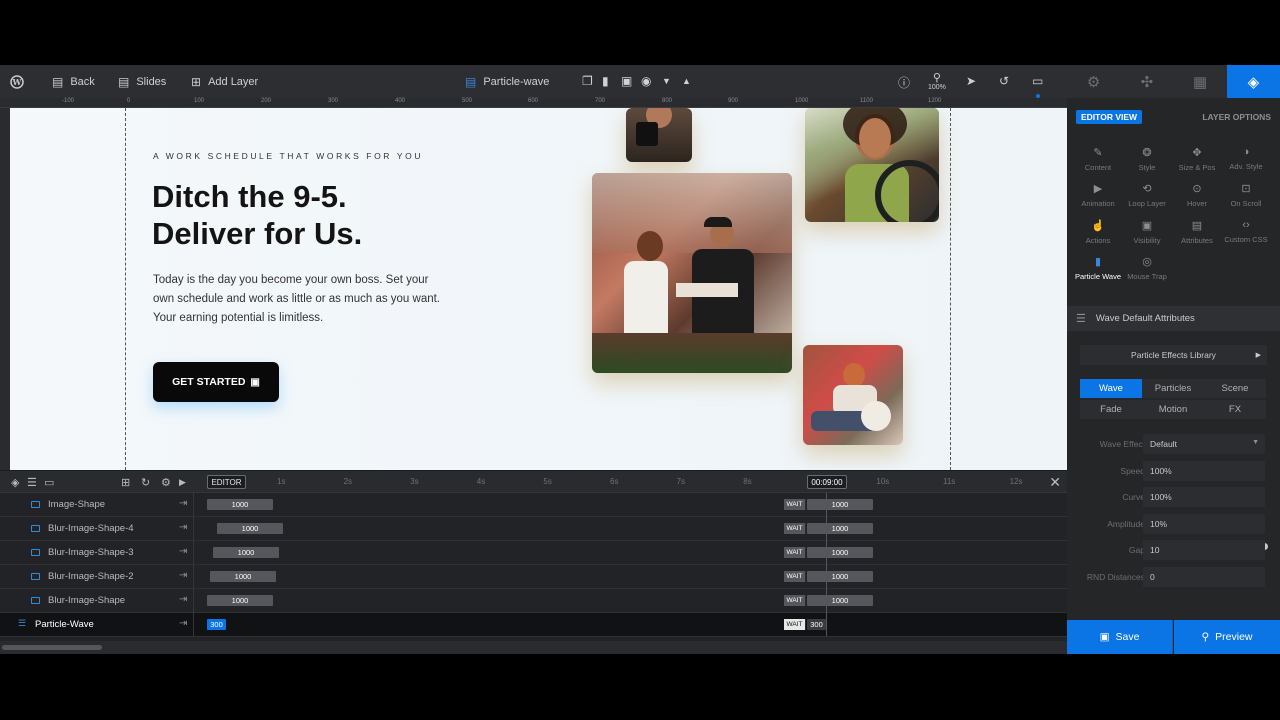 The image size is (1280, 720). I want to click on settings-tab: ⚙, so click(1093, 81).